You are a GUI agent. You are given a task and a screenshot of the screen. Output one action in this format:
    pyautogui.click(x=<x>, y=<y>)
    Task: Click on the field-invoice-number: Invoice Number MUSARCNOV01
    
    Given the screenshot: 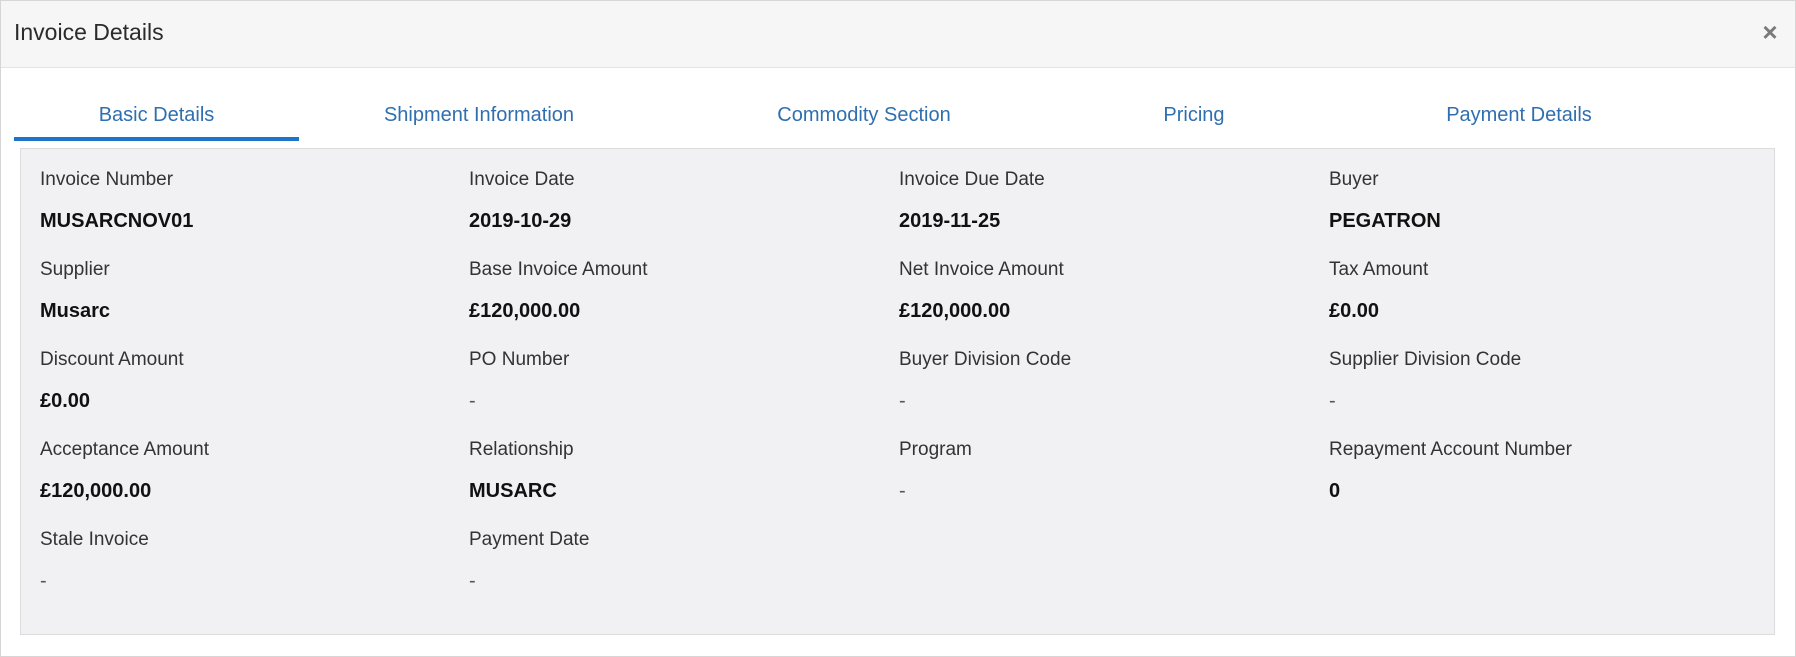 What is the action you would take?
    pyautogui.click(x=250, y=201)
    